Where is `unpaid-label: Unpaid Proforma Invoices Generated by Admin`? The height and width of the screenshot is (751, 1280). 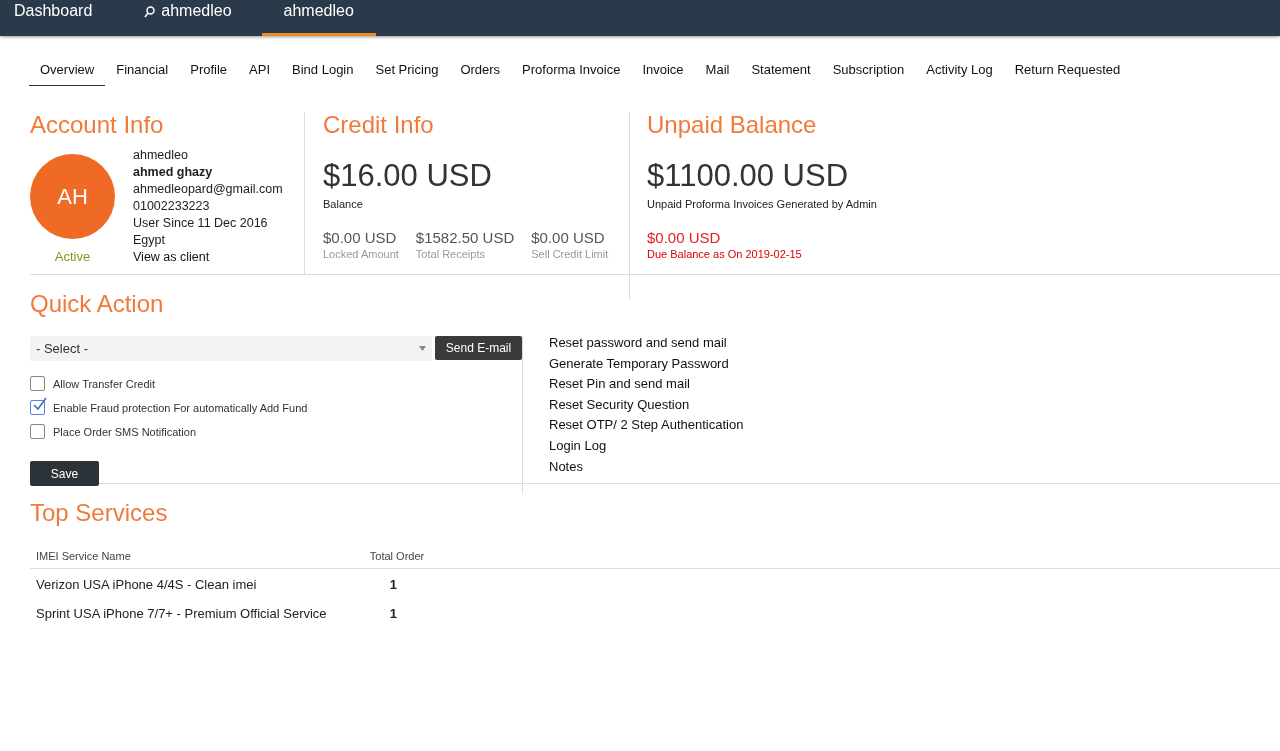
unpaid-label: Unpaid Proforma Invoices Generated by Admin is located at coordinates (762, 204).